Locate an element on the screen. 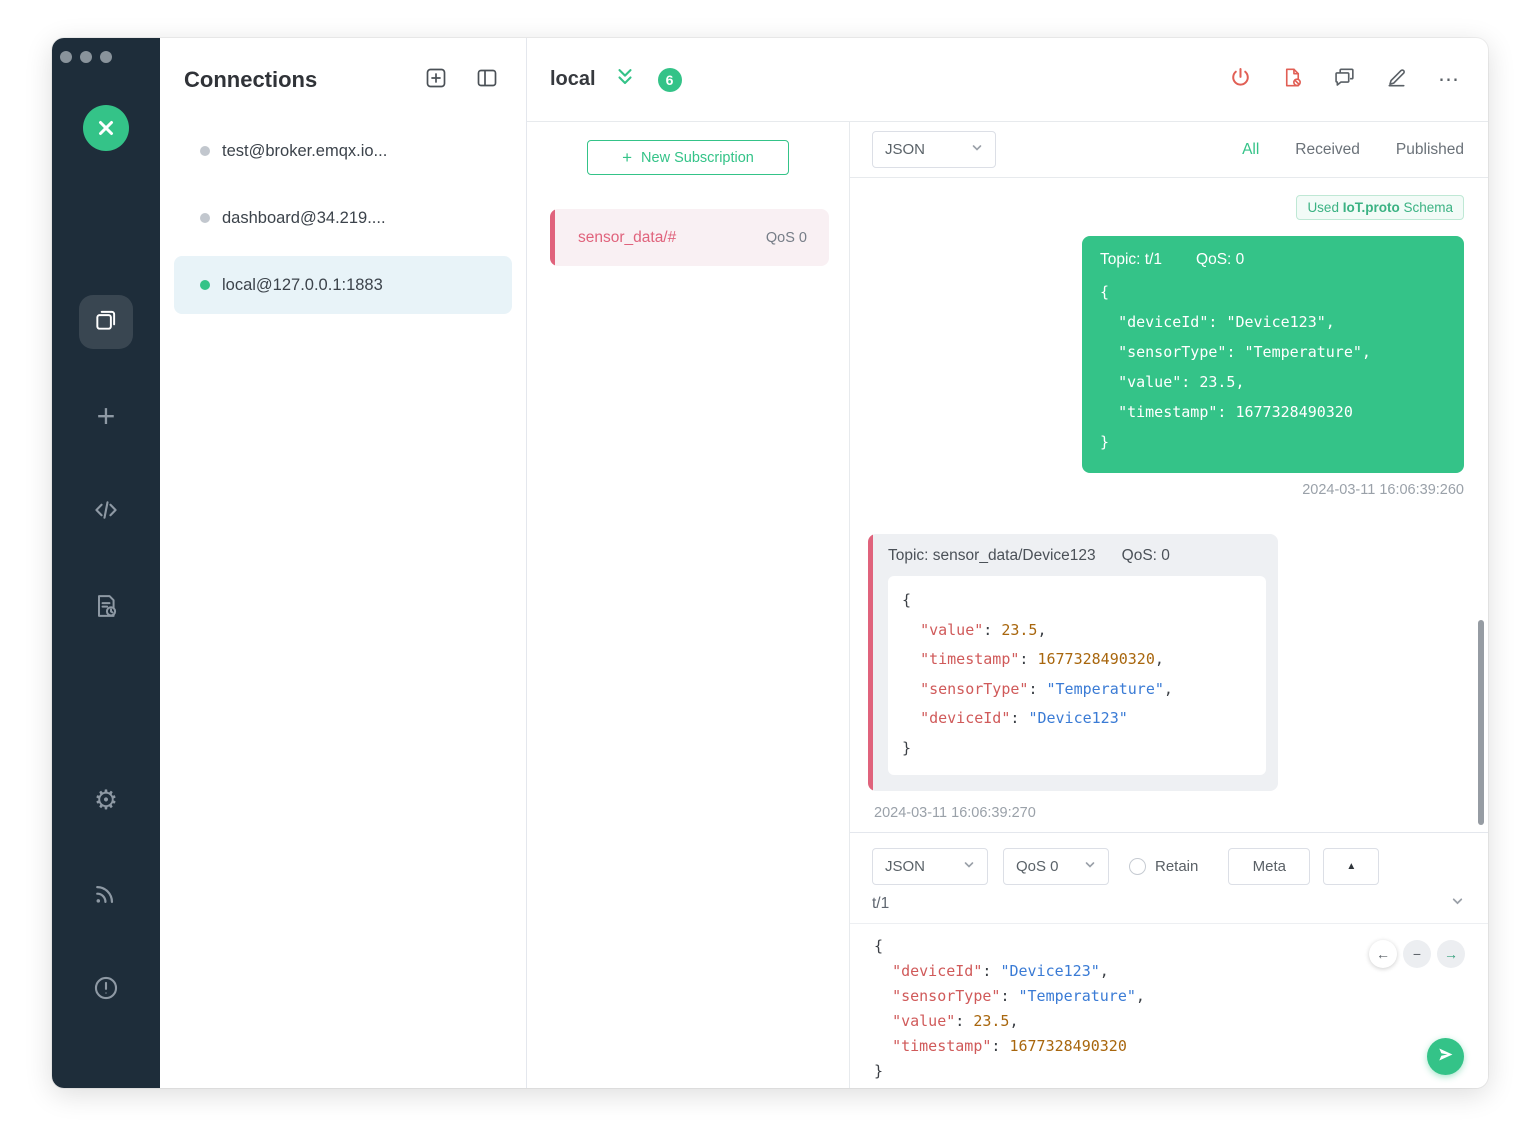 This screenshot has height=1148, width=1536. mqttx-logo is located at coordinates (106, 128).